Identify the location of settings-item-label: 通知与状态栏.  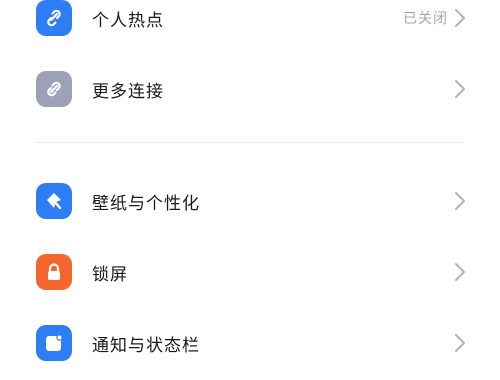
(146, 345).